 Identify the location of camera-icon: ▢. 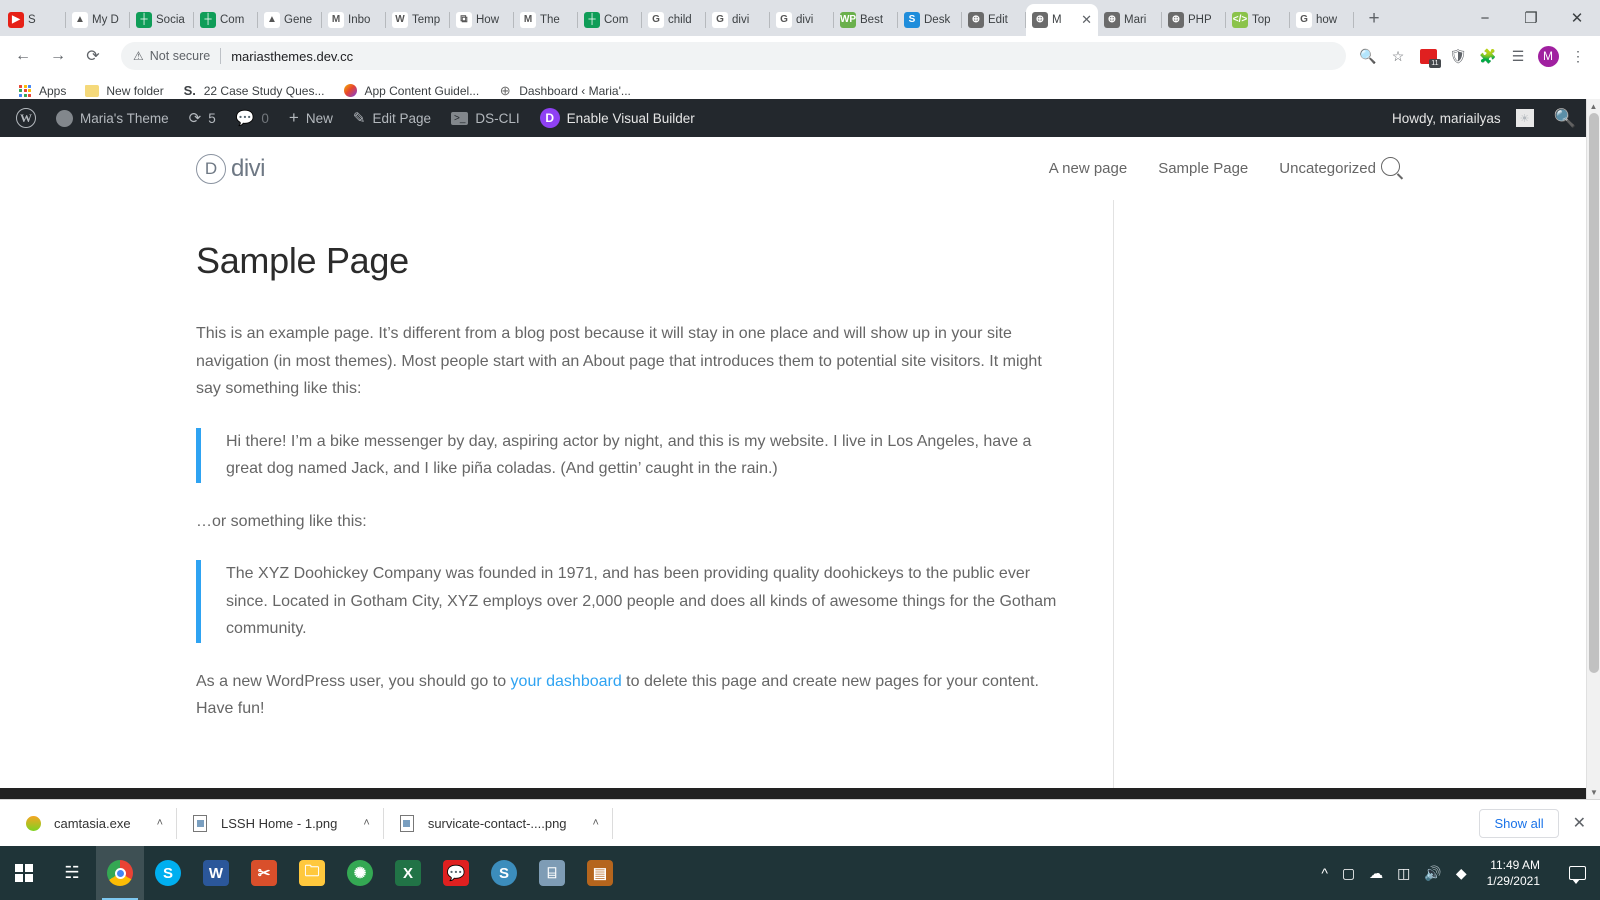
(1348, 873).